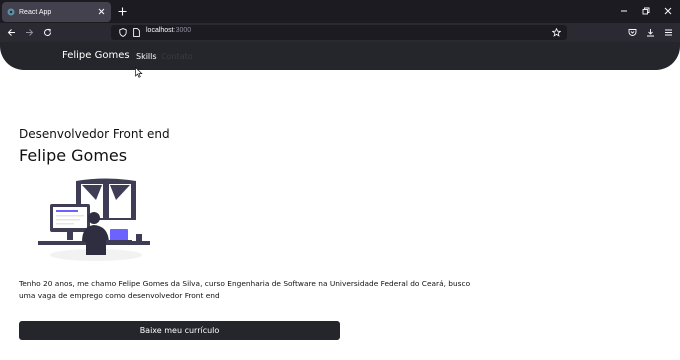 This screenshot has width=680, height=360. Describe the element at coordinates (96, 55) in the screenshot. I see `brand-name: Felipe Gomes` at that location.